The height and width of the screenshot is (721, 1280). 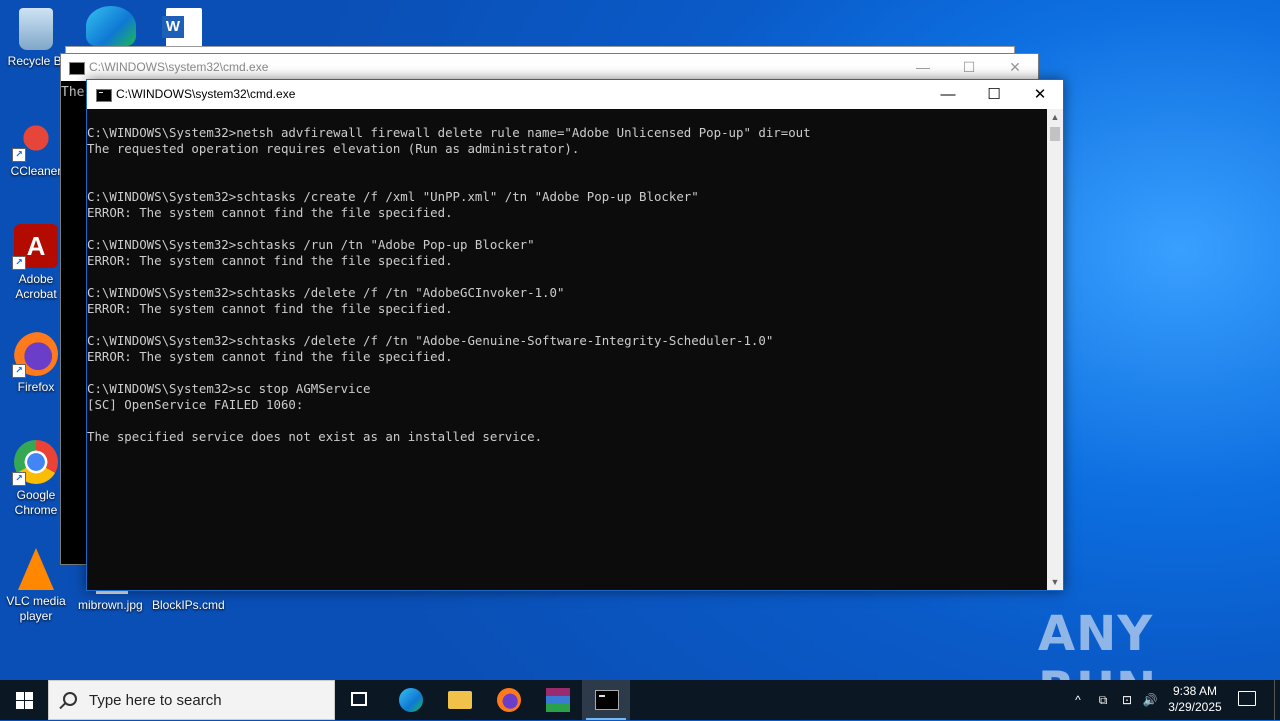 What do you see at coordinates (36, 616) in the screenshot?
I see `vlc-label-line2: player` at bounding box center [36, 616].